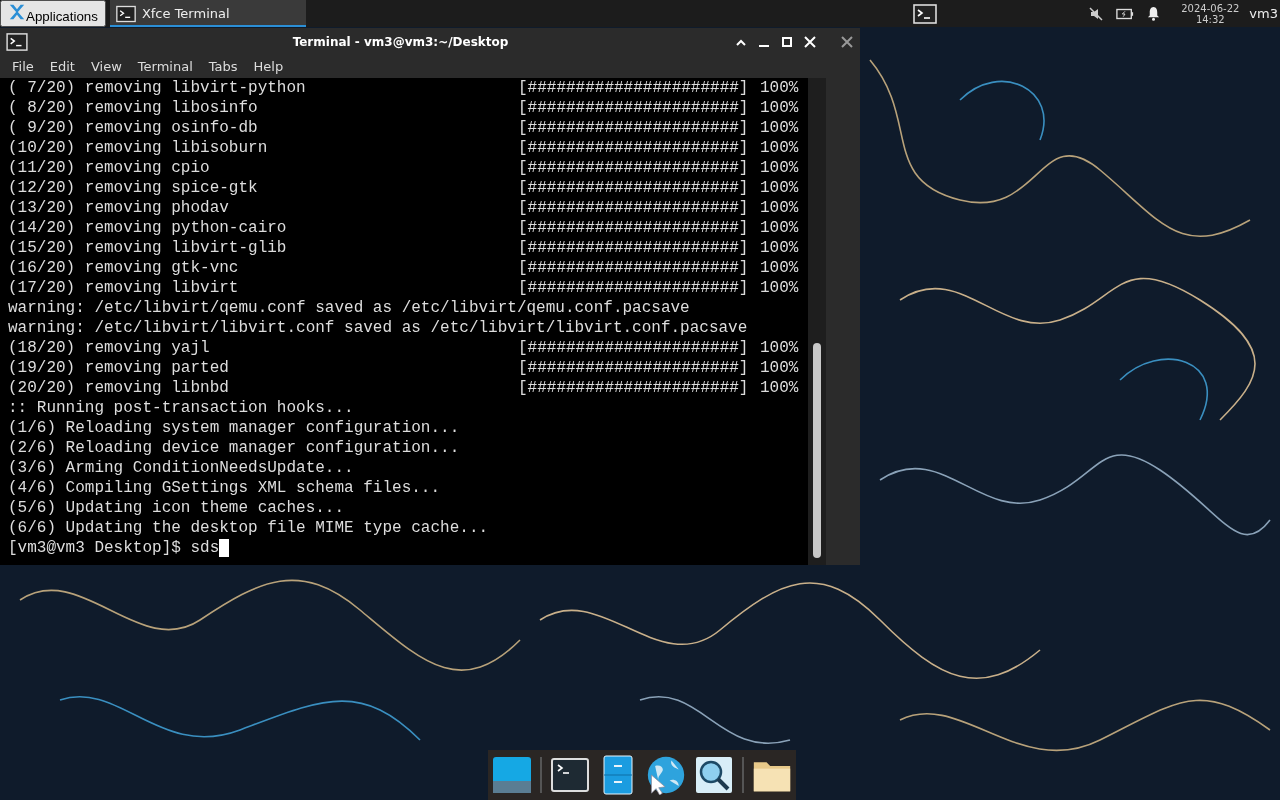 This screenshot has width=1280, height=800. I want to click on output-line: (17/20) removing libvirt, so click(124, 288).